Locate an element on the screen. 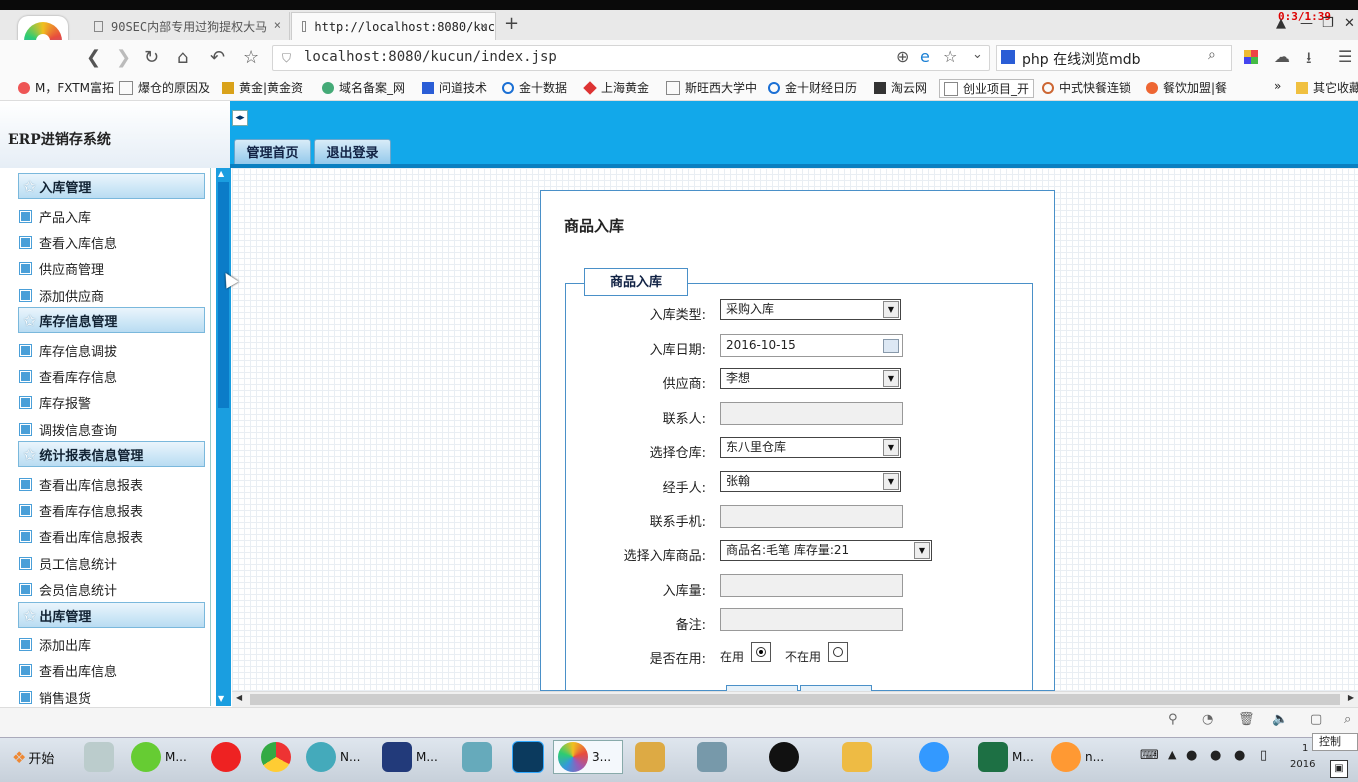 This screenshot has width=1358, height=782. back-icon: ❮ is located at coordinates (93, 57).